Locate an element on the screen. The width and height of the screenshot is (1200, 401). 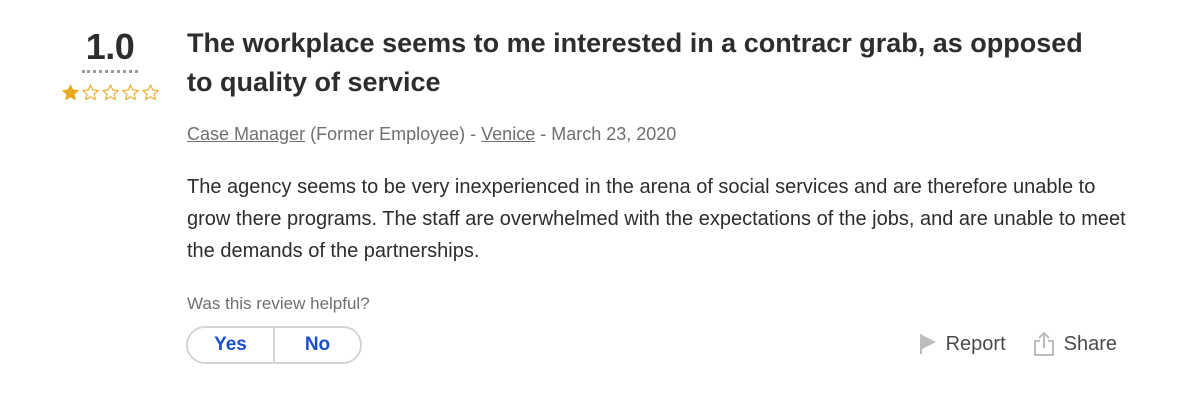
rating-score-underline is located at coordinates (110, 71).